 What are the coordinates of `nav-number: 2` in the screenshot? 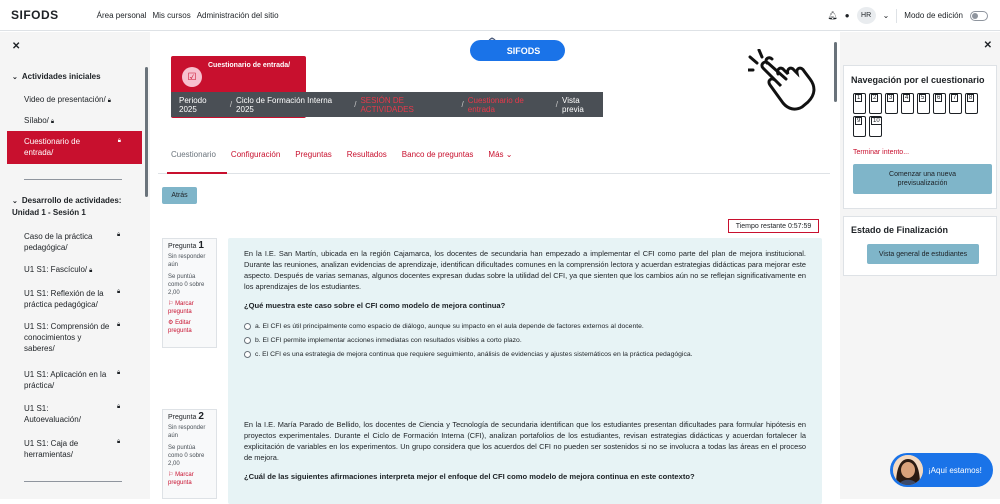 It's located at (875, 98).